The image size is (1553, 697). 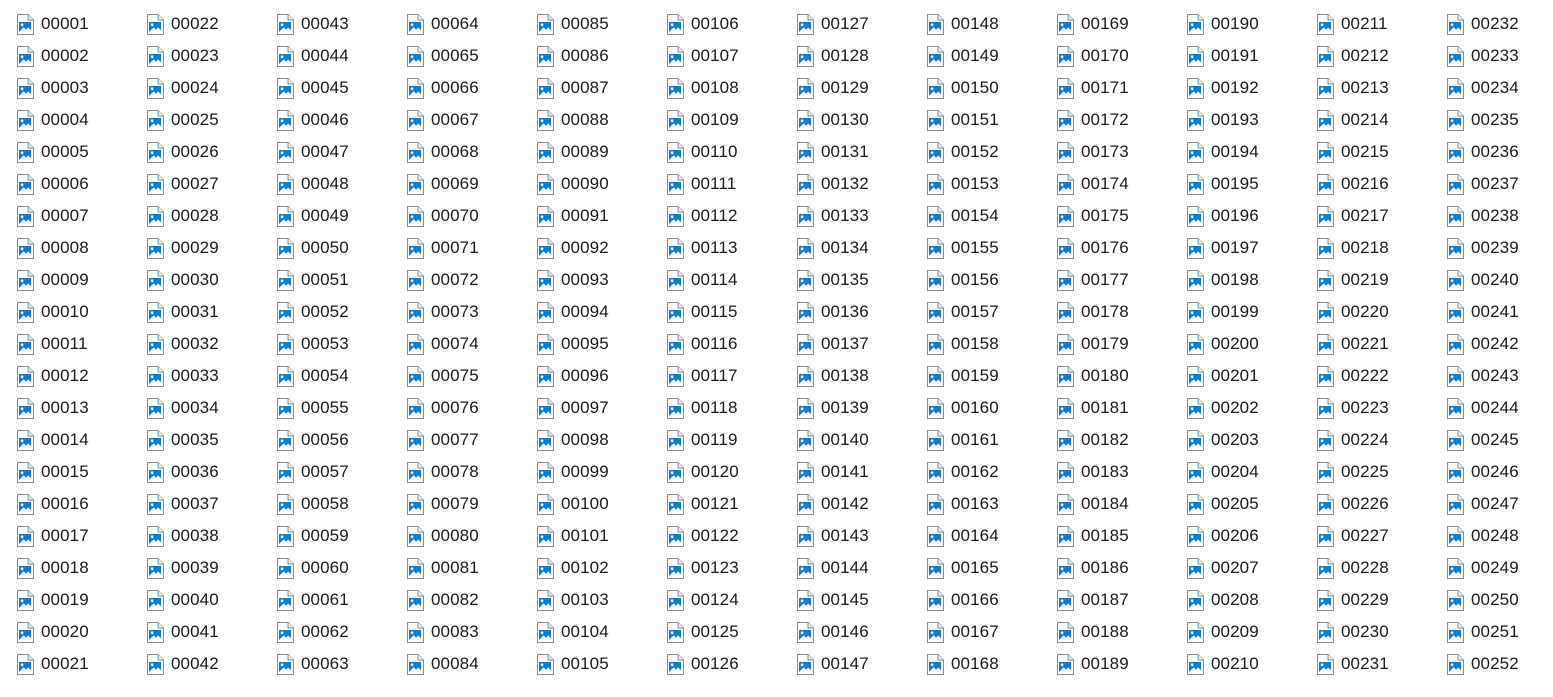 I want to click on file-item-00126: 00126, so click(x=731, y=664).